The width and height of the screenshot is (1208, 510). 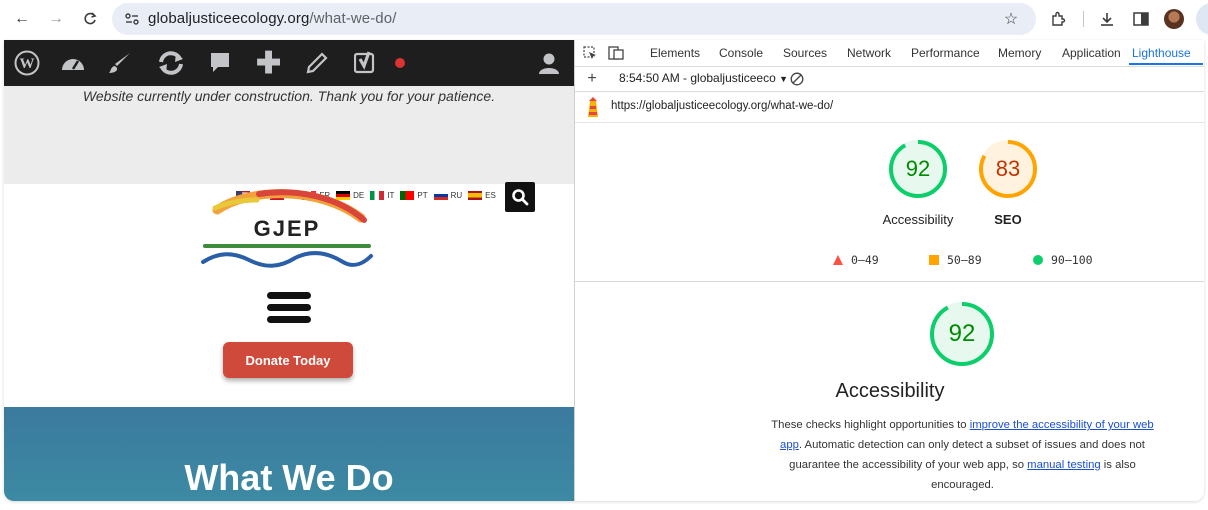 I want to click on user-account-icon, so click(x=549, y=63).